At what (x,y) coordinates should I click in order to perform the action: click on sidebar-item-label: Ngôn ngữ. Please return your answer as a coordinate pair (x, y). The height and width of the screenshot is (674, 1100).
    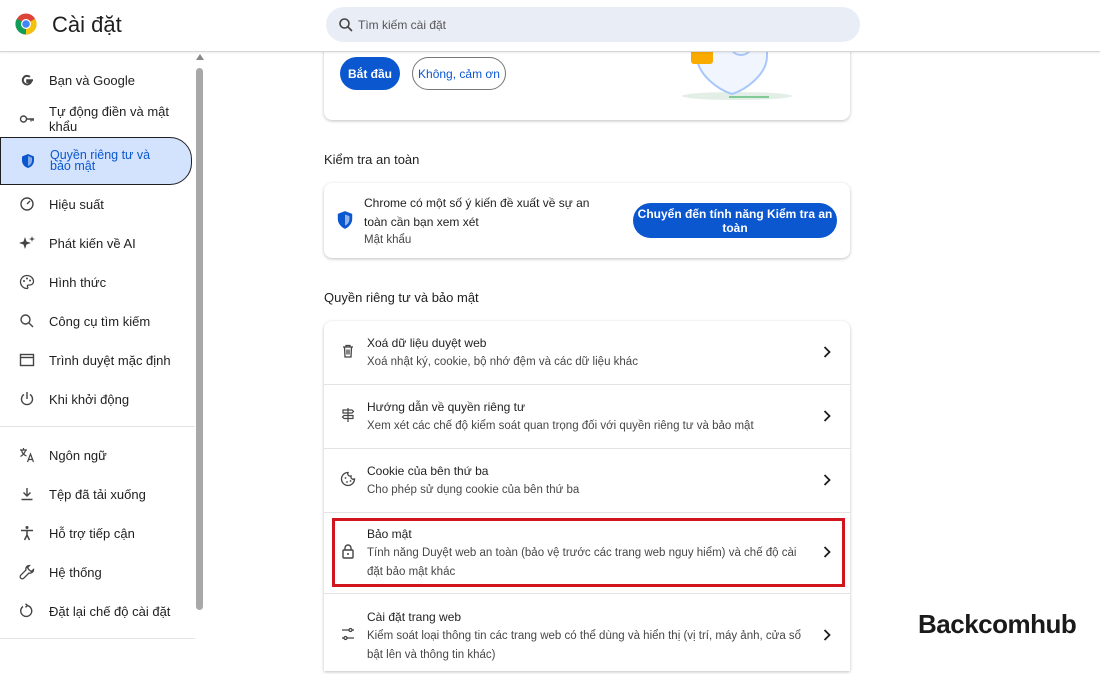
    Looking at the image, I should click on (78, 455).